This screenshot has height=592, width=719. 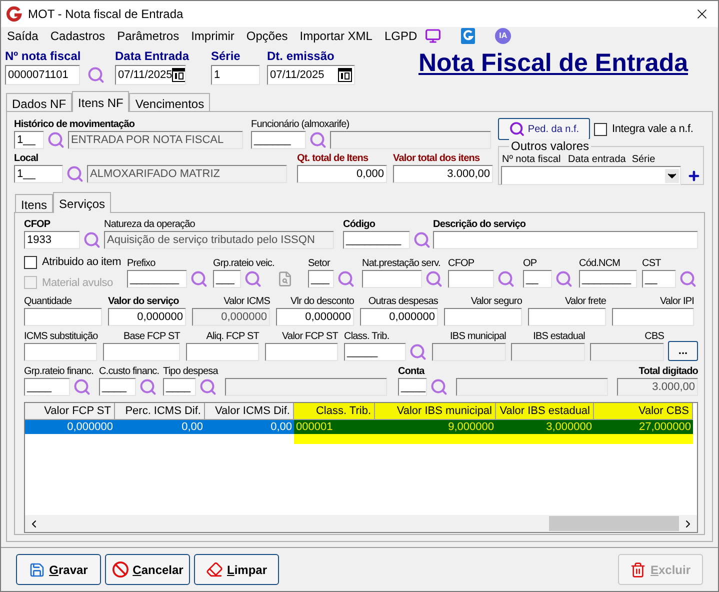 What do you see at coordinates (34, 203) in the screenshot?
I see `tab: Itens` at bounding box center [34, 203].